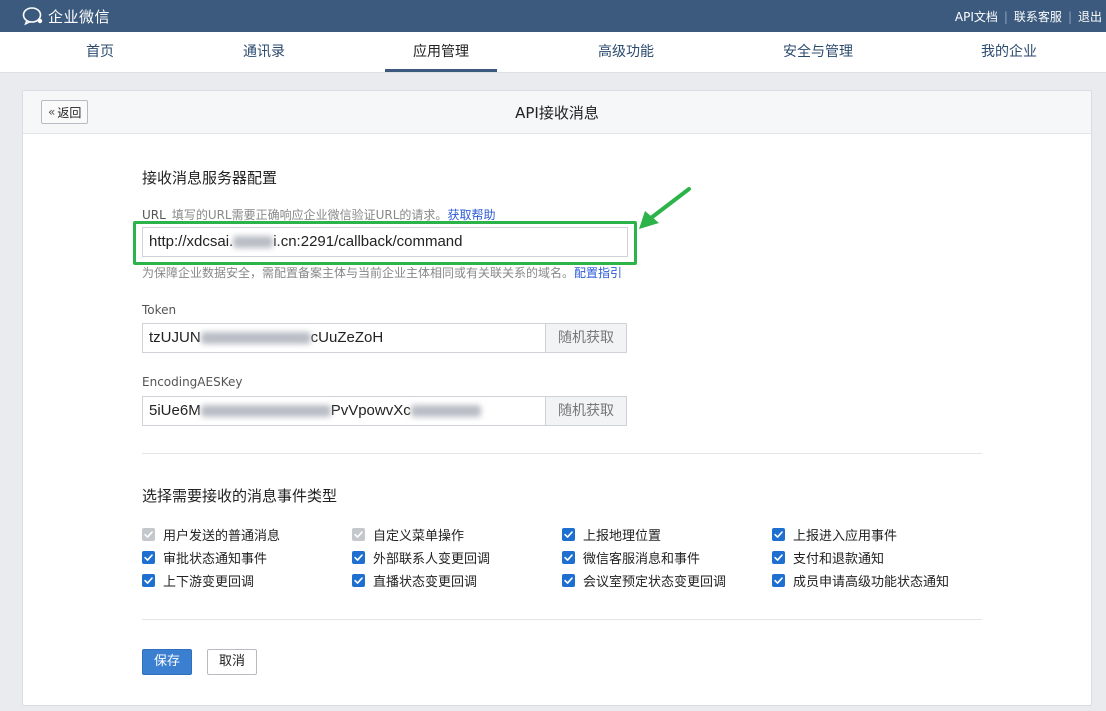  I want to click on event-checkbox-item: 上下游变更回调, so click(198, 580).